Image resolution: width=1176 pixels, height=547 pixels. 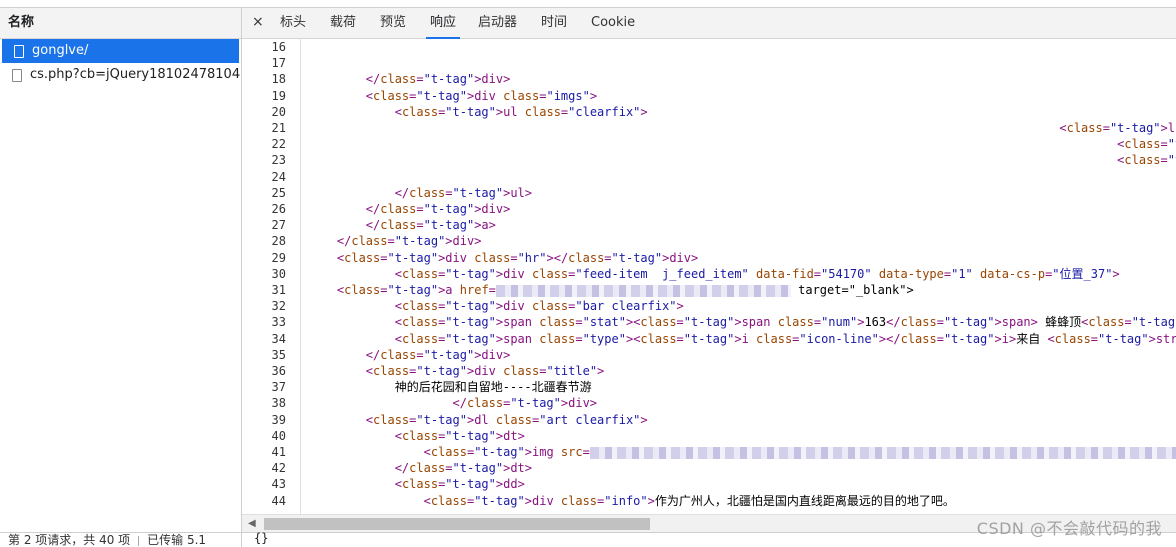 What do you see at coordinates (278, 354) in the screenshot?
I see `line-number: 35` at bounding box center [278, 354].